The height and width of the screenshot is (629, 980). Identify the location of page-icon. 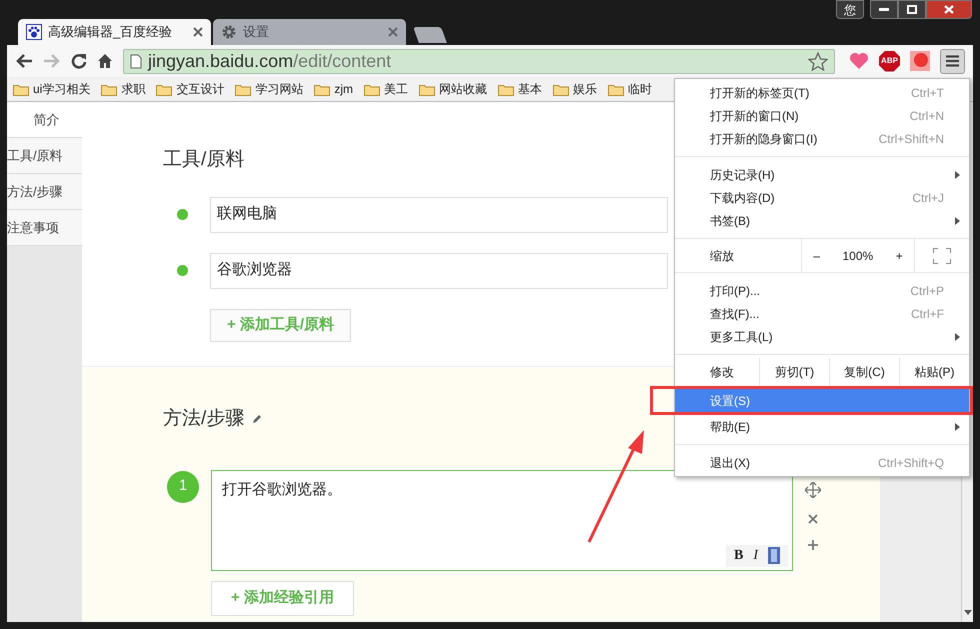
(136, 61).